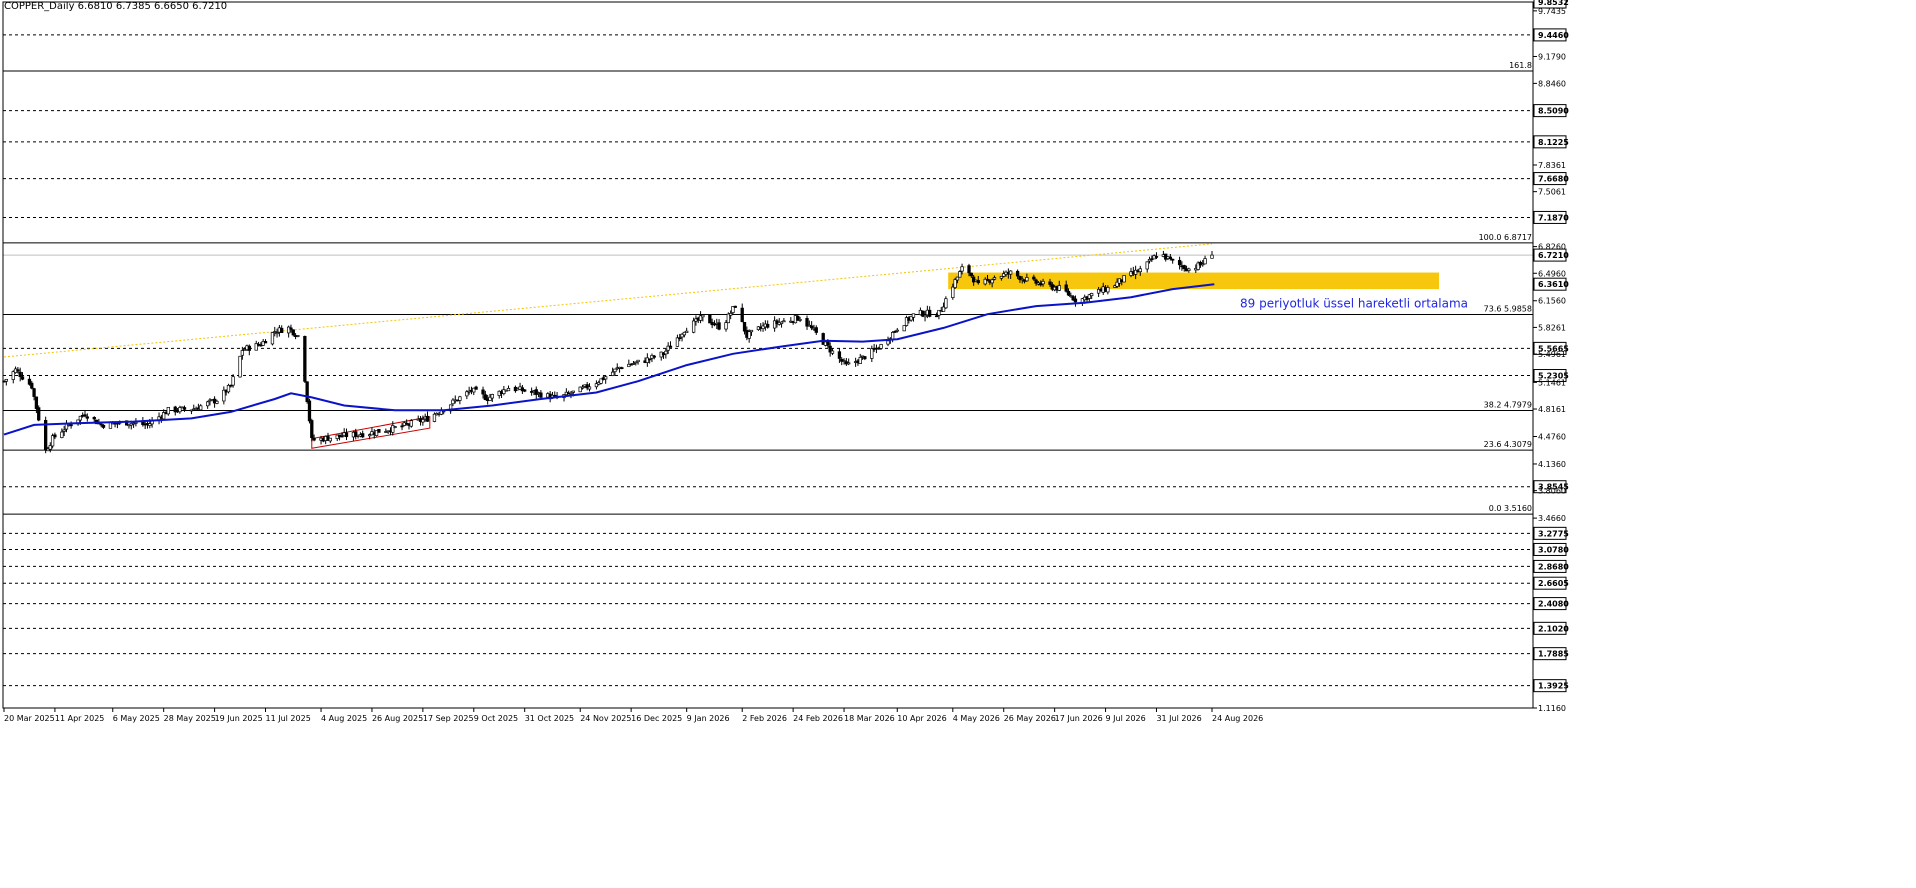 The width and height of the screenshot is (1916, 888). Describe the element at coordinates (1030, 718) in the screenshot. I see `x-tick-label: 26 May 2026` at that location.